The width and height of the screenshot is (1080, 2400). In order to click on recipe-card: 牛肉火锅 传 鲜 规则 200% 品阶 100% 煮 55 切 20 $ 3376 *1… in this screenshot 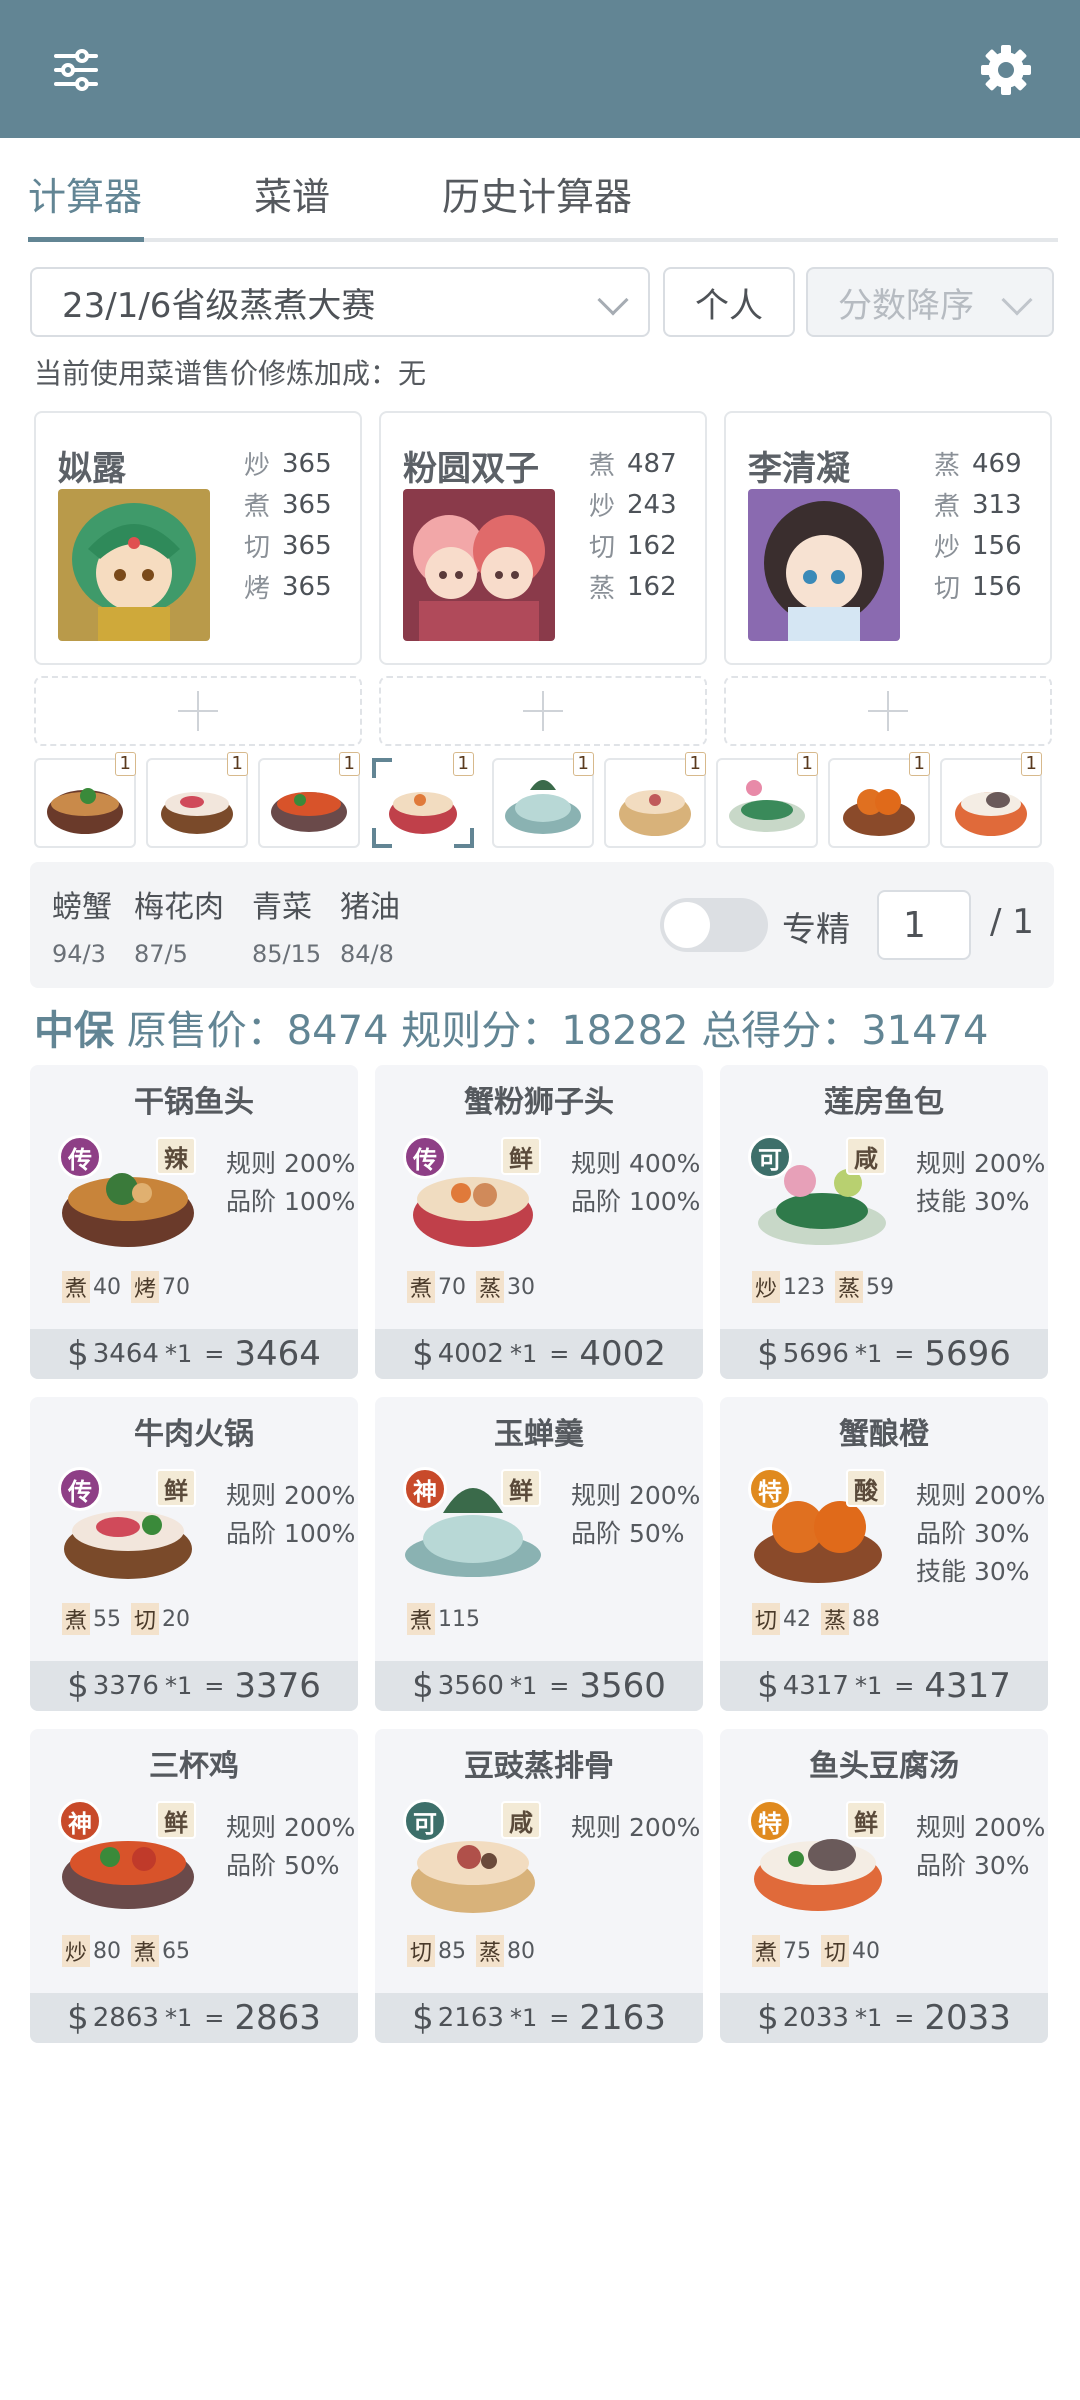, I will do `click(194, 1554)`.